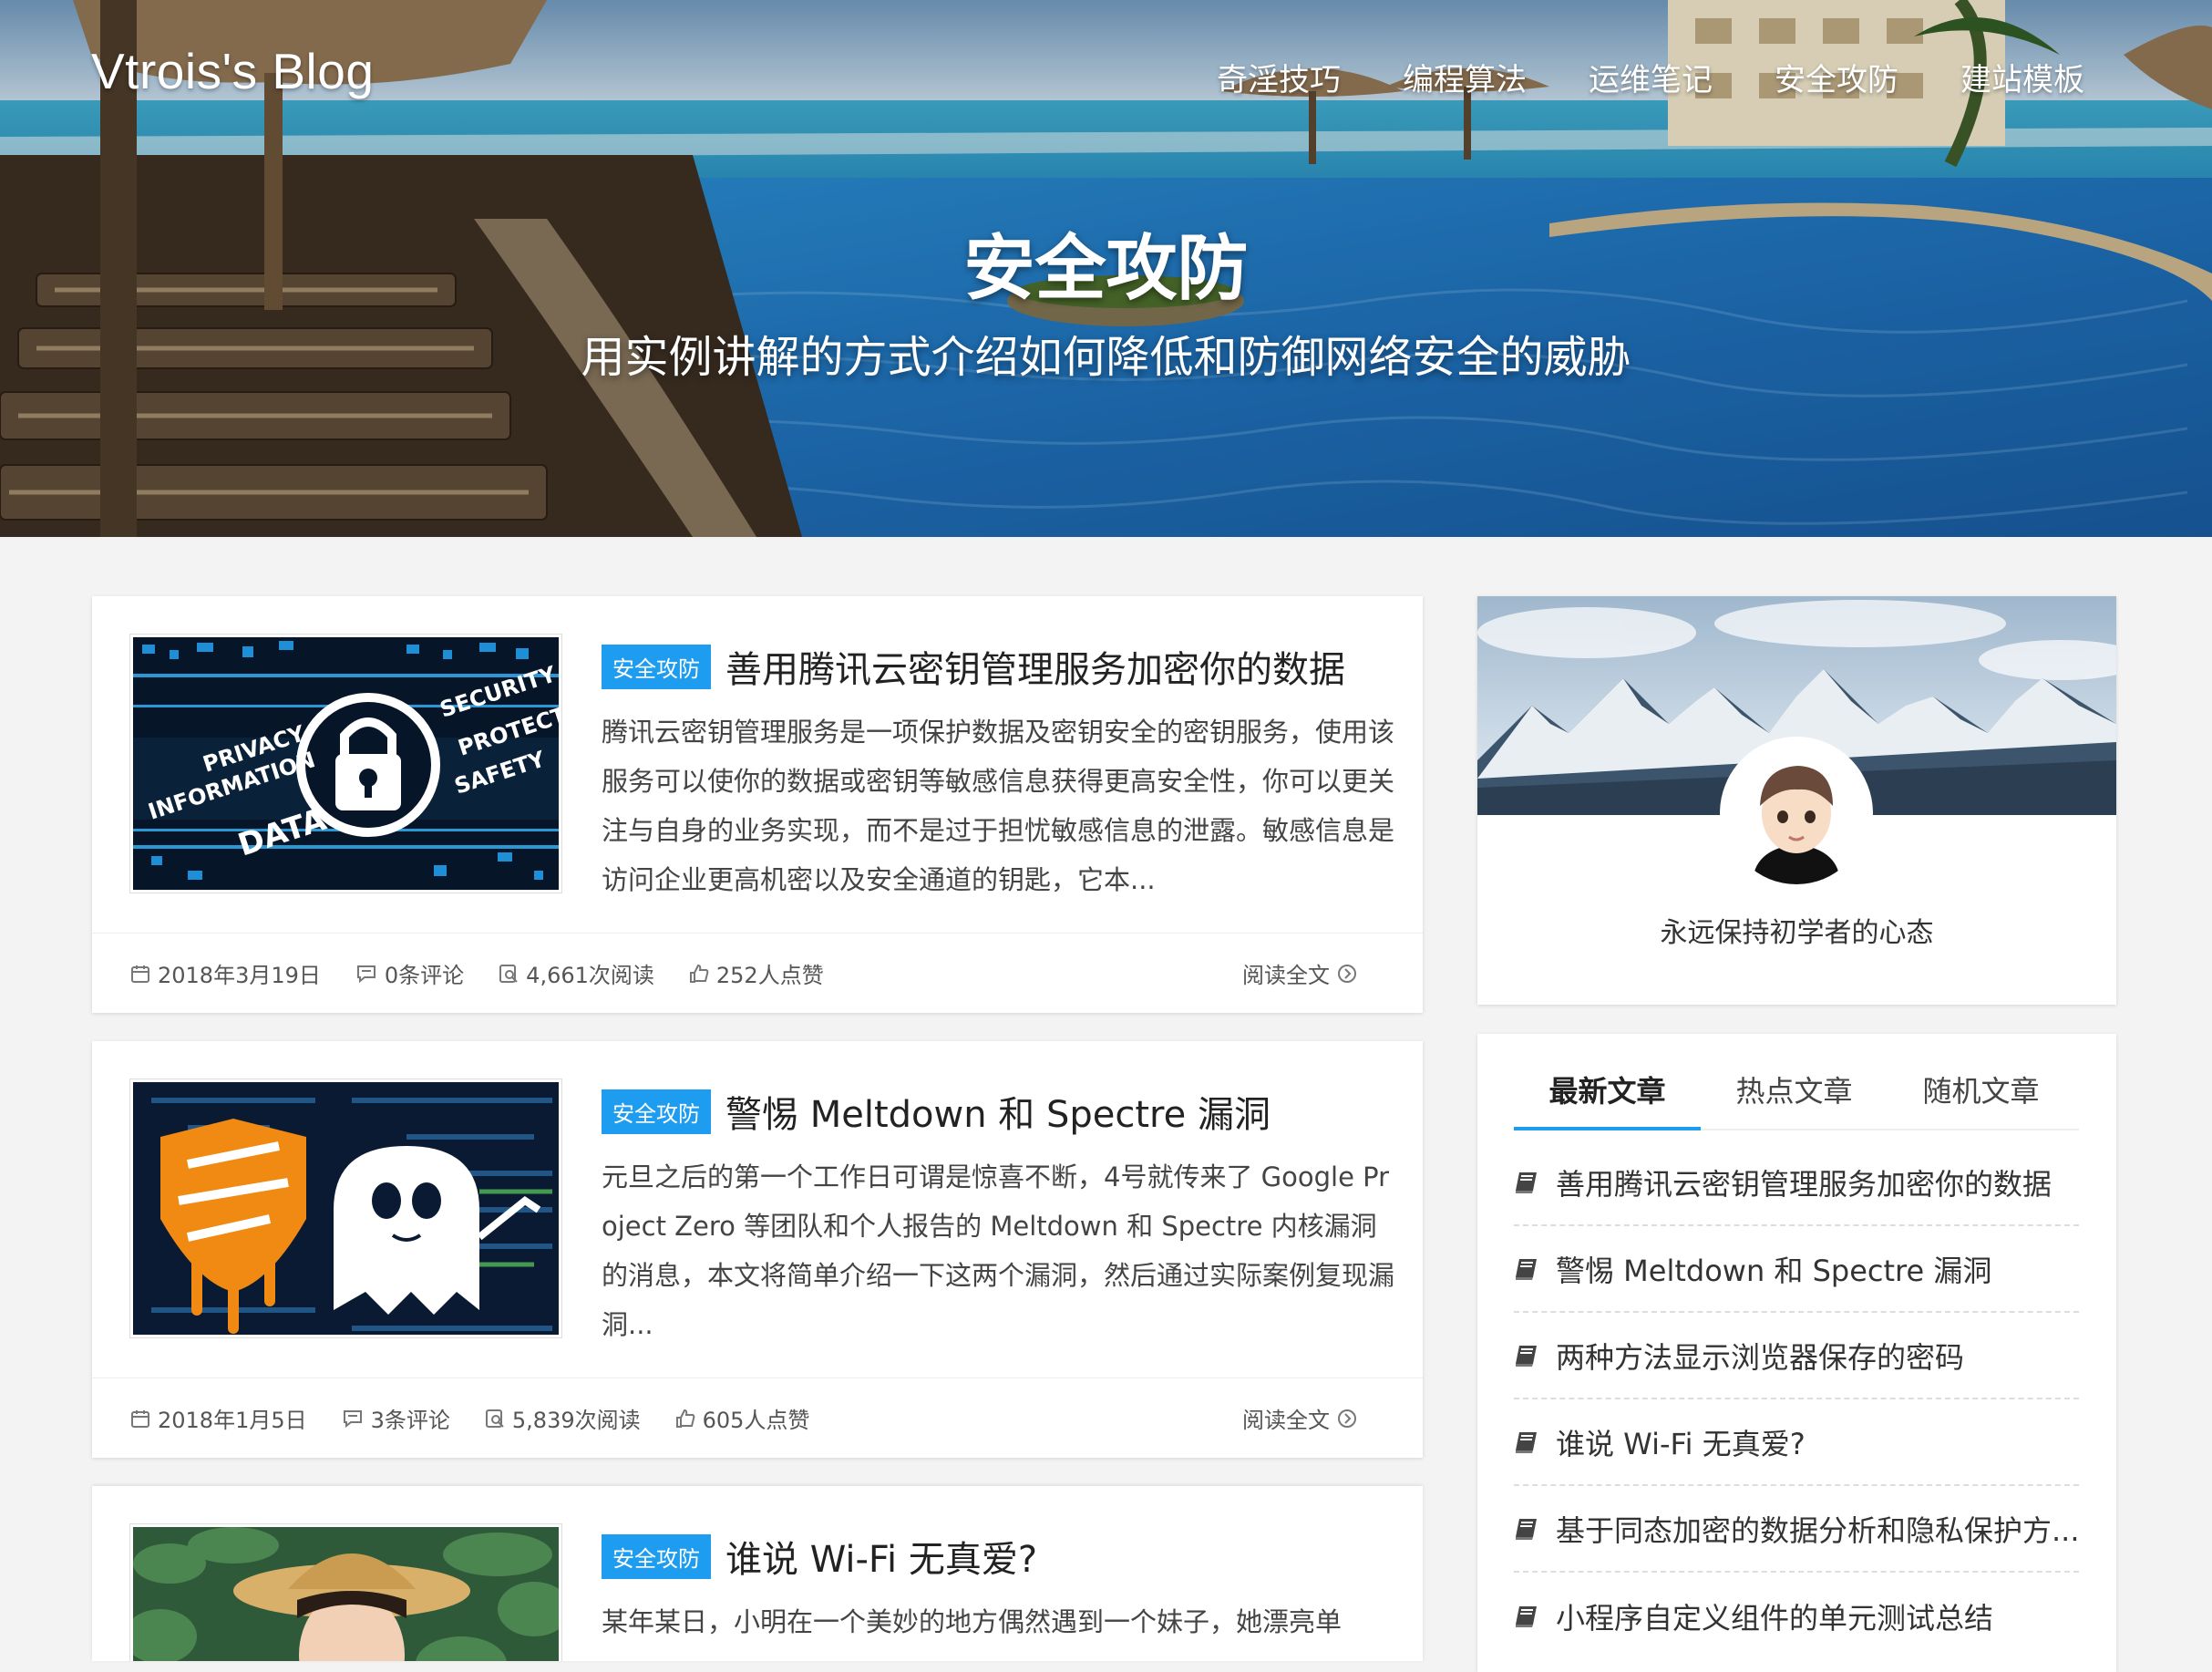 This screenshot has height=1672, width=2212. I want to click on nav-item-templates: 建站模板, so click(2022, 77).